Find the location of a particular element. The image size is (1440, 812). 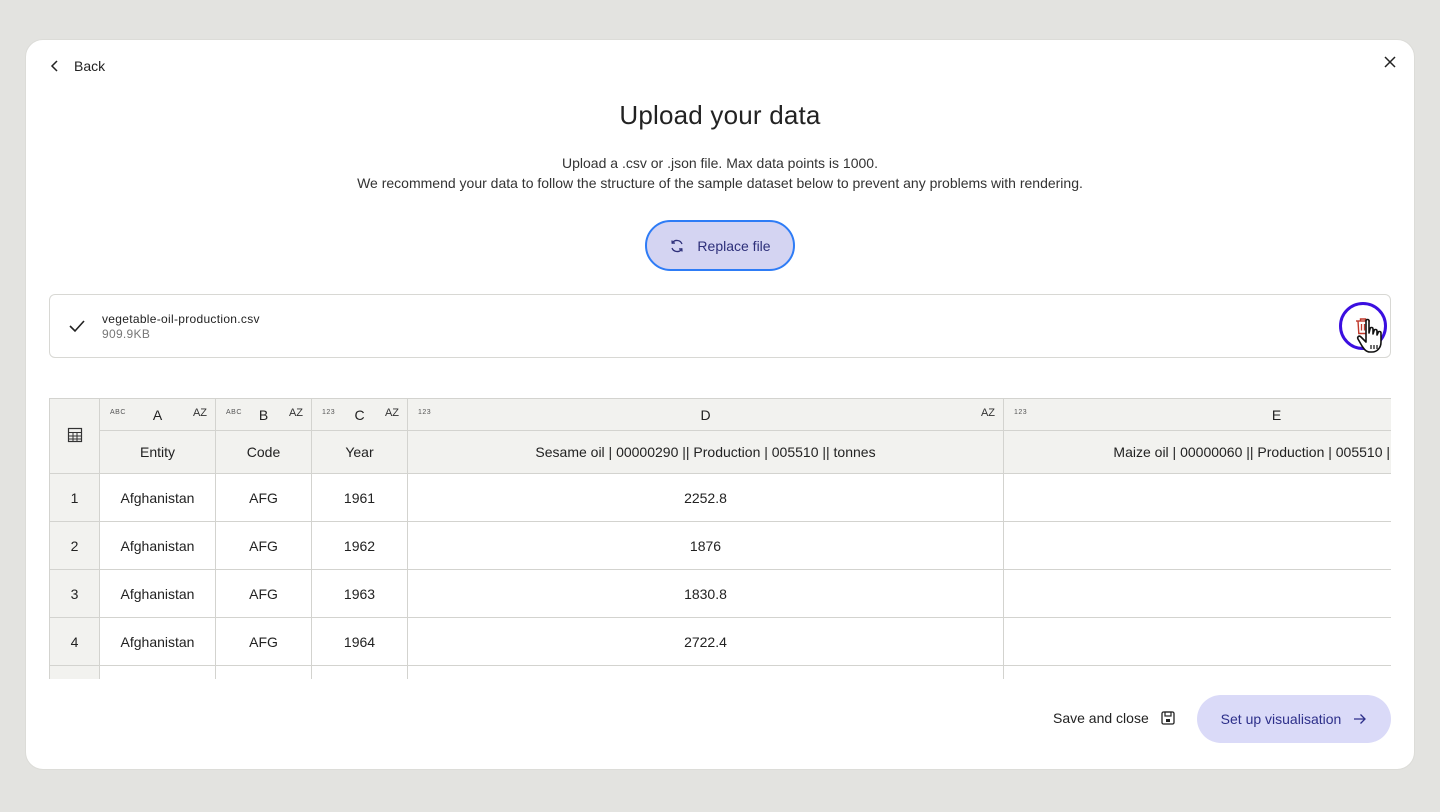

column-letter: D is located at coordinates (705, 414).